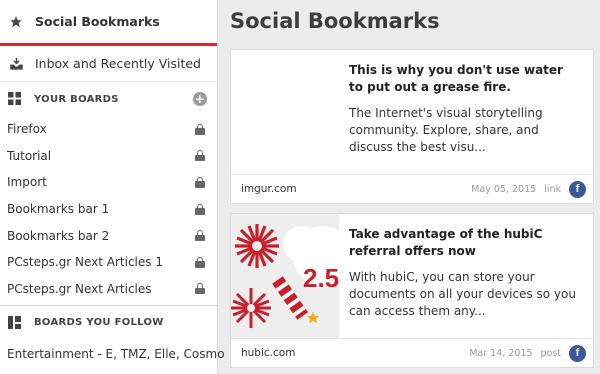 The height and width of the screenshot is (374, 600). What do you see at coordinates (16, 64) in the screenshot?
I see `inbox-icon` at bounding box center [16, 64].